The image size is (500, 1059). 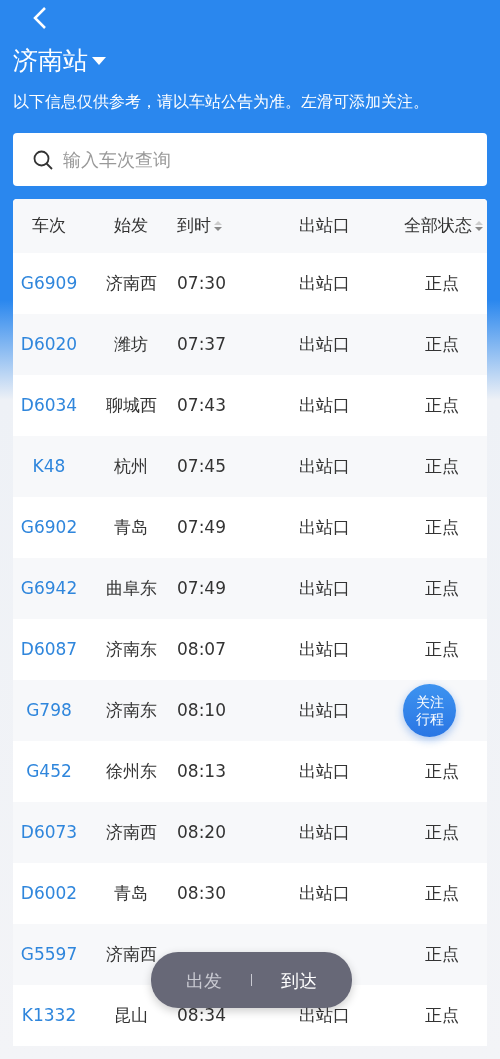 I want to click on back-icon, so click(x=40, y=18).